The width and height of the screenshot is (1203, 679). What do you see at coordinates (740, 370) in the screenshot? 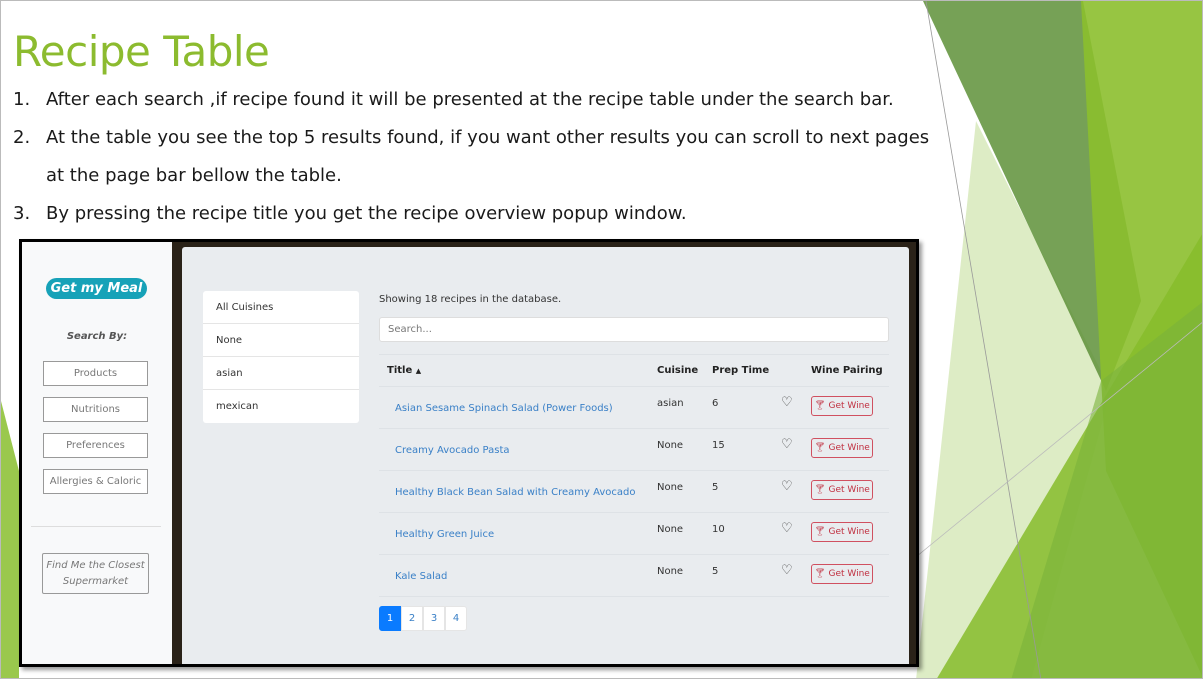
I see `header-prep-time: Prep Time` at bounding box center [740, 370].